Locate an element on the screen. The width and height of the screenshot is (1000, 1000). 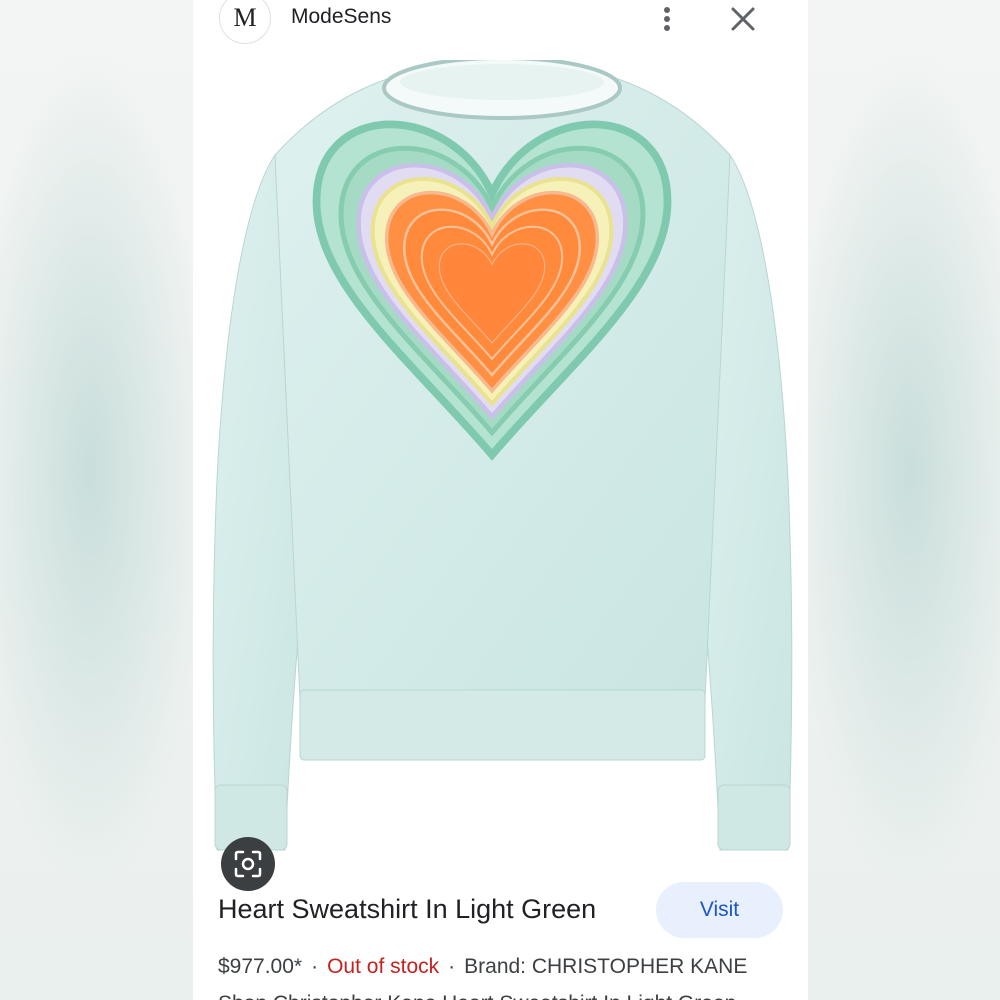
more-vert-icon is located at coordinates (667, 19).